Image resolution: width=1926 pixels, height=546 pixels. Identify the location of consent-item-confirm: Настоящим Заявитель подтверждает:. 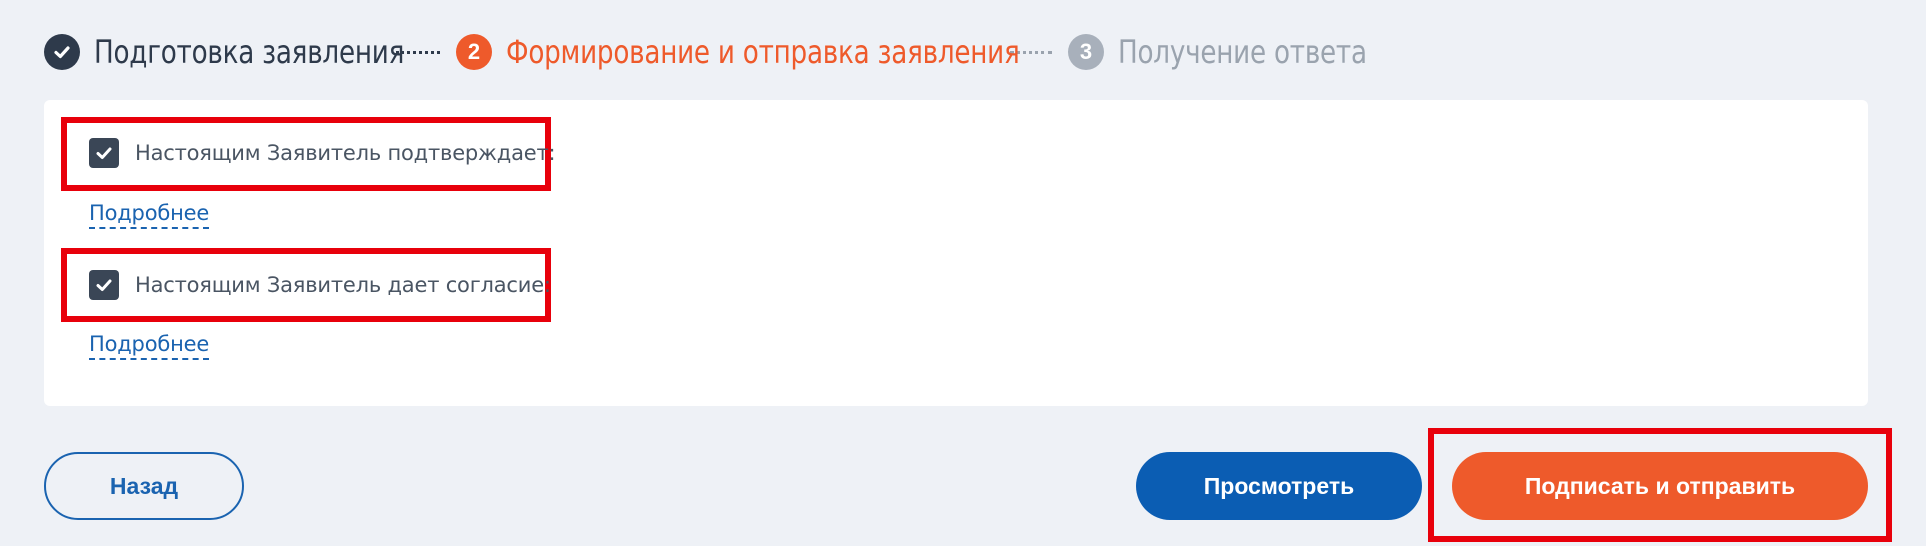
(322, 153).